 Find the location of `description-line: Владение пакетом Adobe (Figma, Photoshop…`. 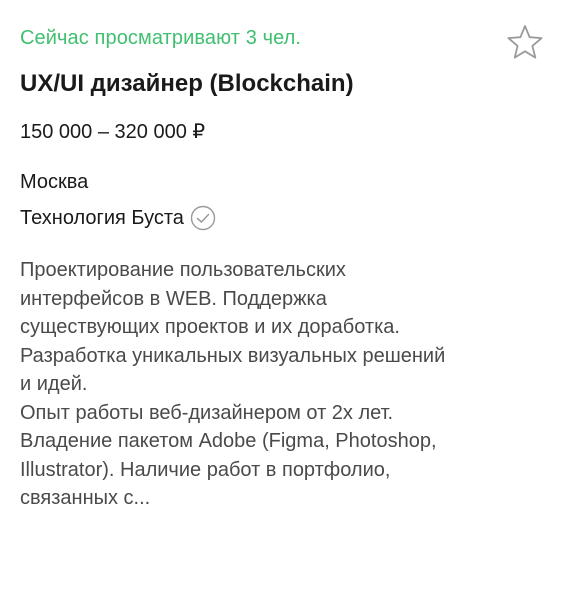

description-line: Владение пакетом Adobe (Figma, Photoshop… is located at coordinates (228, 441).